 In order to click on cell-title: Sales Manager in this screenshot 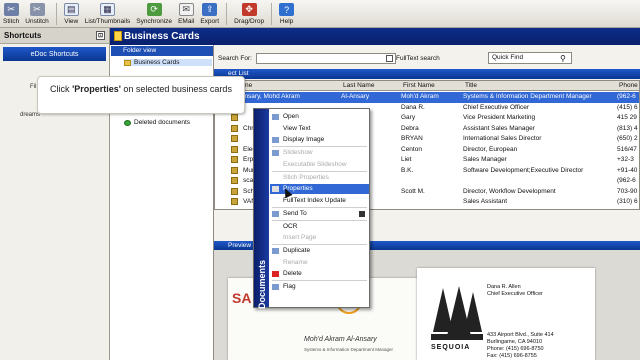, I will do `click(485, 159)`.